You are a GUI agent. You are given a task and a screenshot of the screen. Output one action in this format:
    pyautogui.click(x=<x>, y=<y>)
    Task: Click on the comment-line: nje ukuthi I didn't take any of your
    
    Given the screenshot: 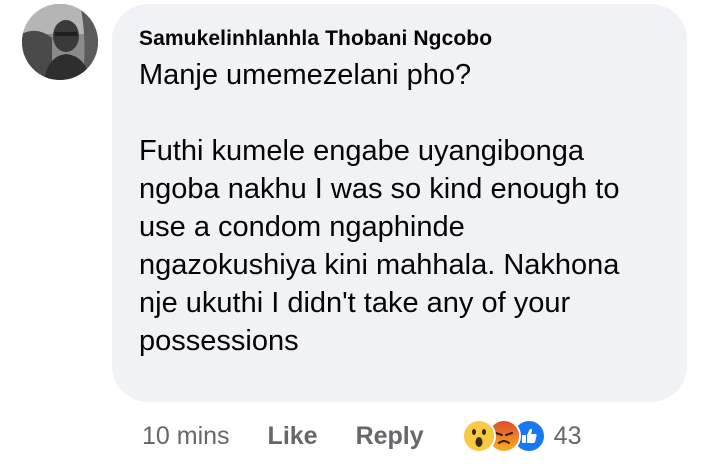 What is the action you would take?
    pyautogui.click(x=355, y=303)
    